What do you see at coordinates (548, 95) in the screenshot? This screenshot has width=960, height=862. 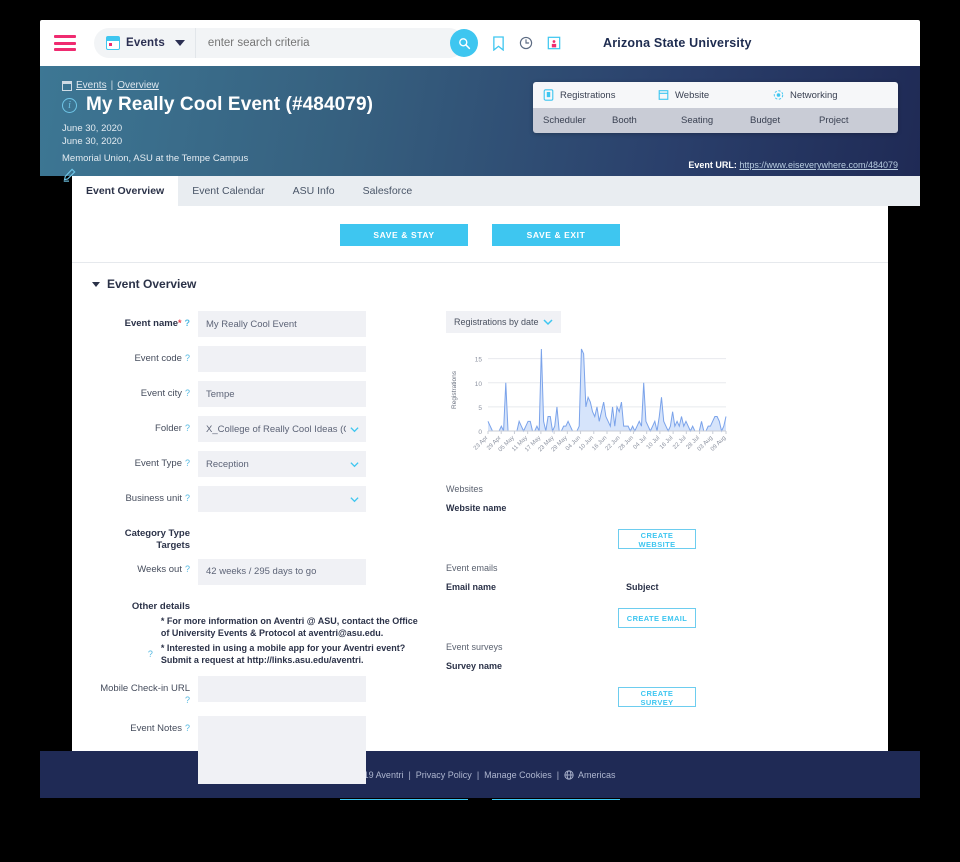 I see `registrations-icon` at bounding box center [548, 95].